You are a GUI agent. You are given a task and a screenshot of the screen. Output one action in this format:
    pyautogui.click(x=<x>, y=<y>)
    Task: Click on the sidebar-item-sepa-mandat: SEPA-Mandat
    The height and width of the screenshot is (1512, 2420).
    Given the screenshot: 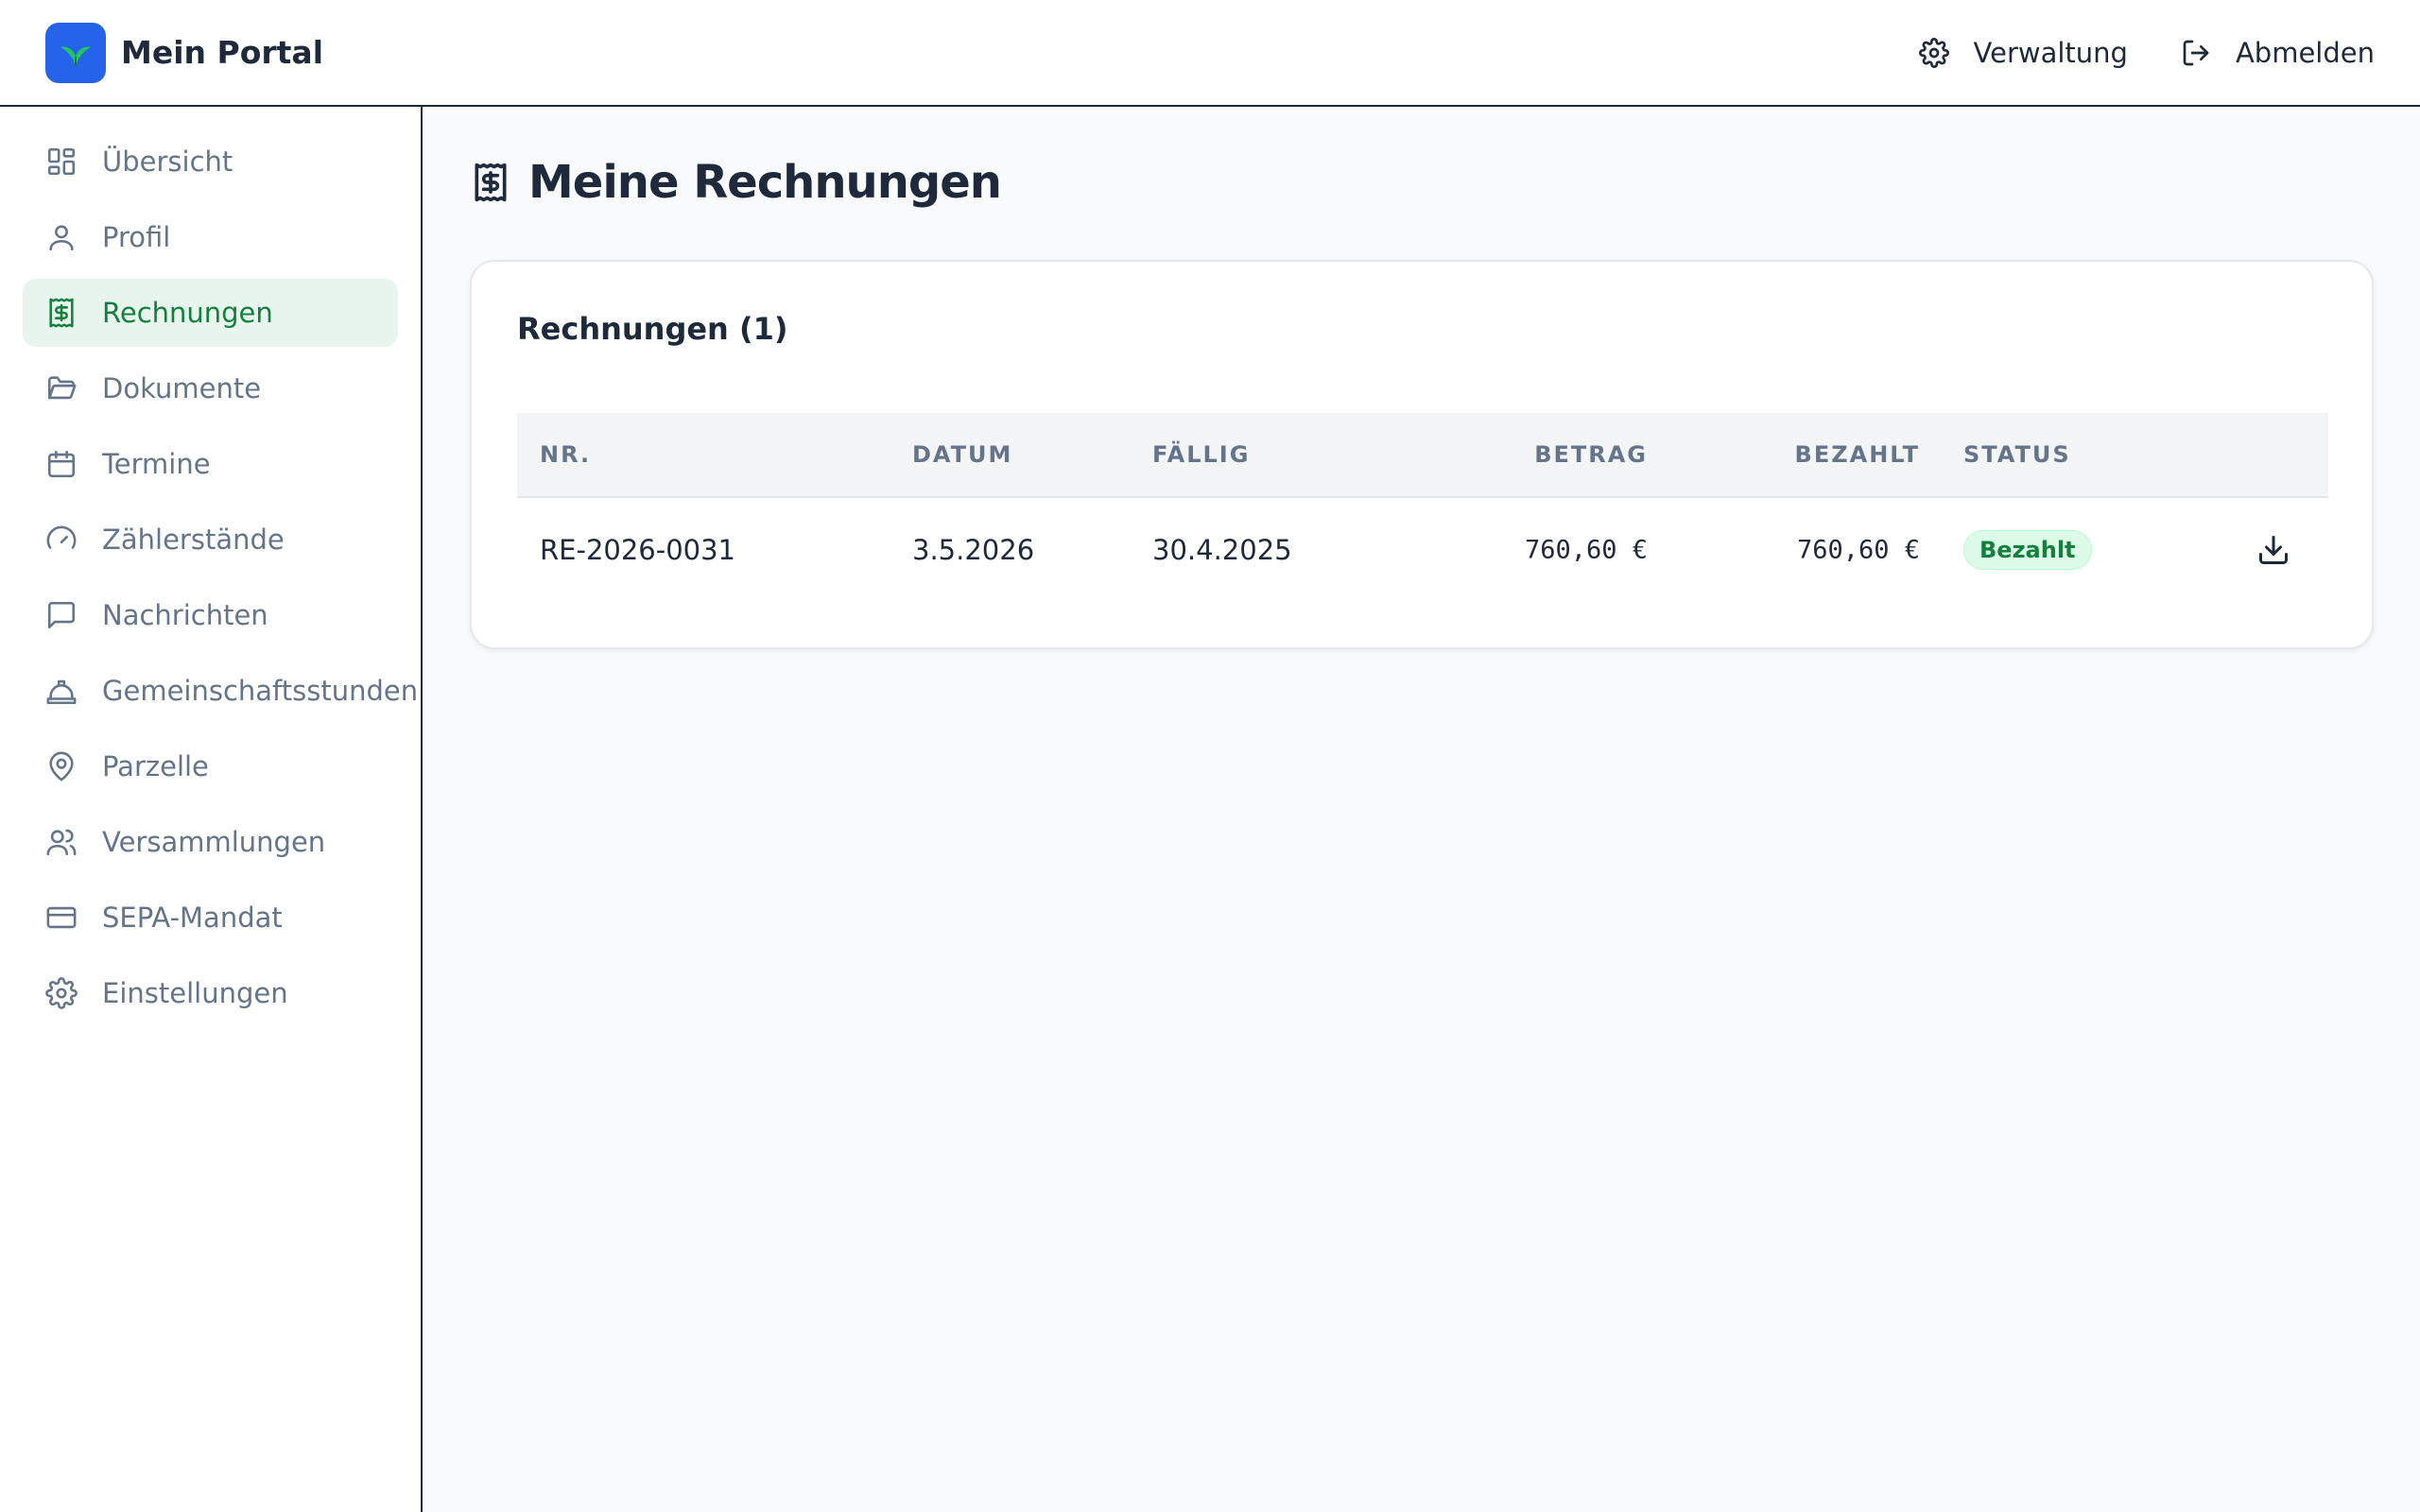 What is the action you would take?
    pyautogui.click(x=210, y=918)
    